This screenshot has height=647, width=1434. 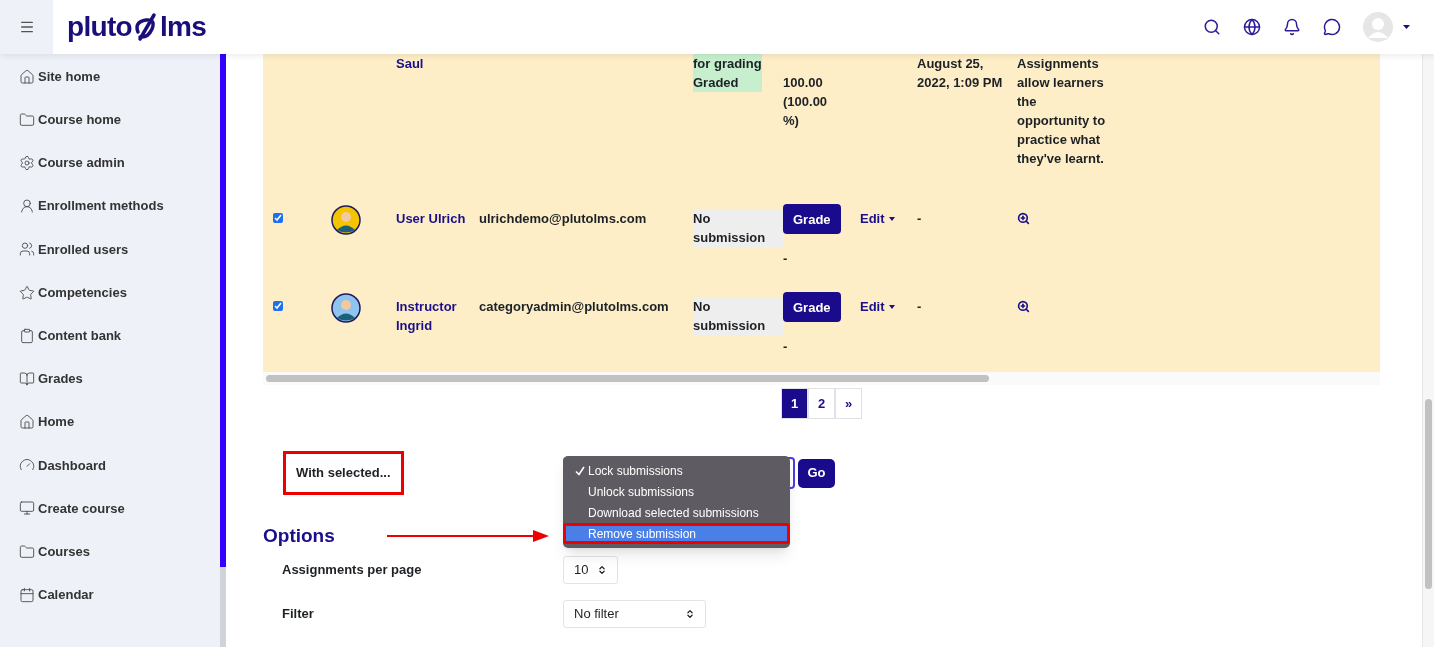 What do you see at coordinates (435, 63) in the screenshot?
I see `user-link: Saul` at bounding box center [435, 63].